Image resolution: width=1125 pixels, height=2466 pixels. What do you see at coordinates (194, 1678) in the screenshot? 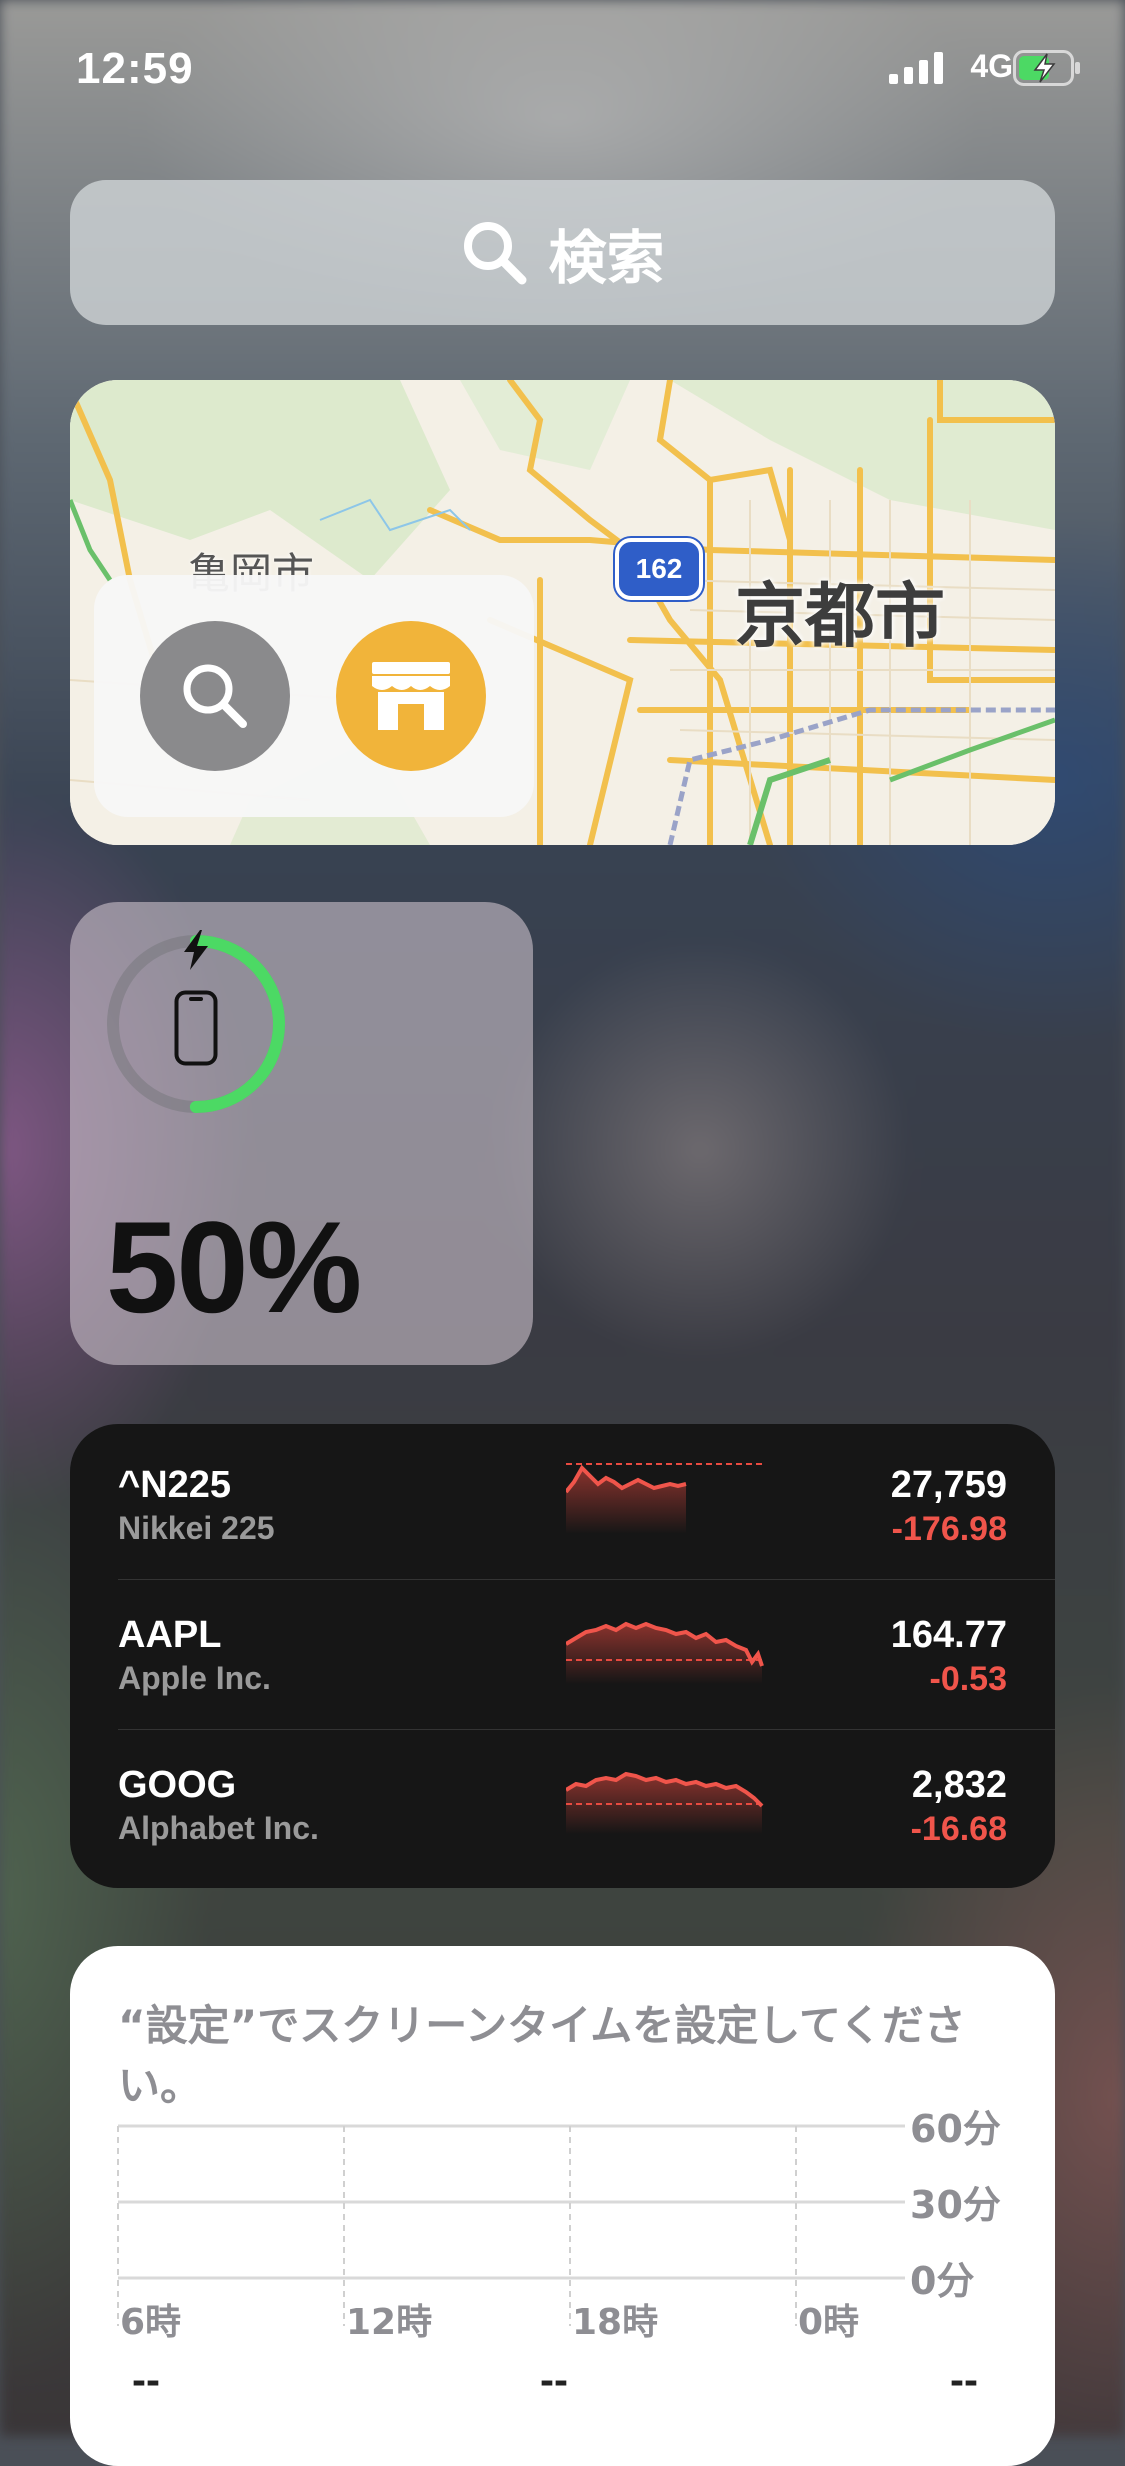
I see `stock-name: Apple Inc.` at bounding box center [194, 1678].